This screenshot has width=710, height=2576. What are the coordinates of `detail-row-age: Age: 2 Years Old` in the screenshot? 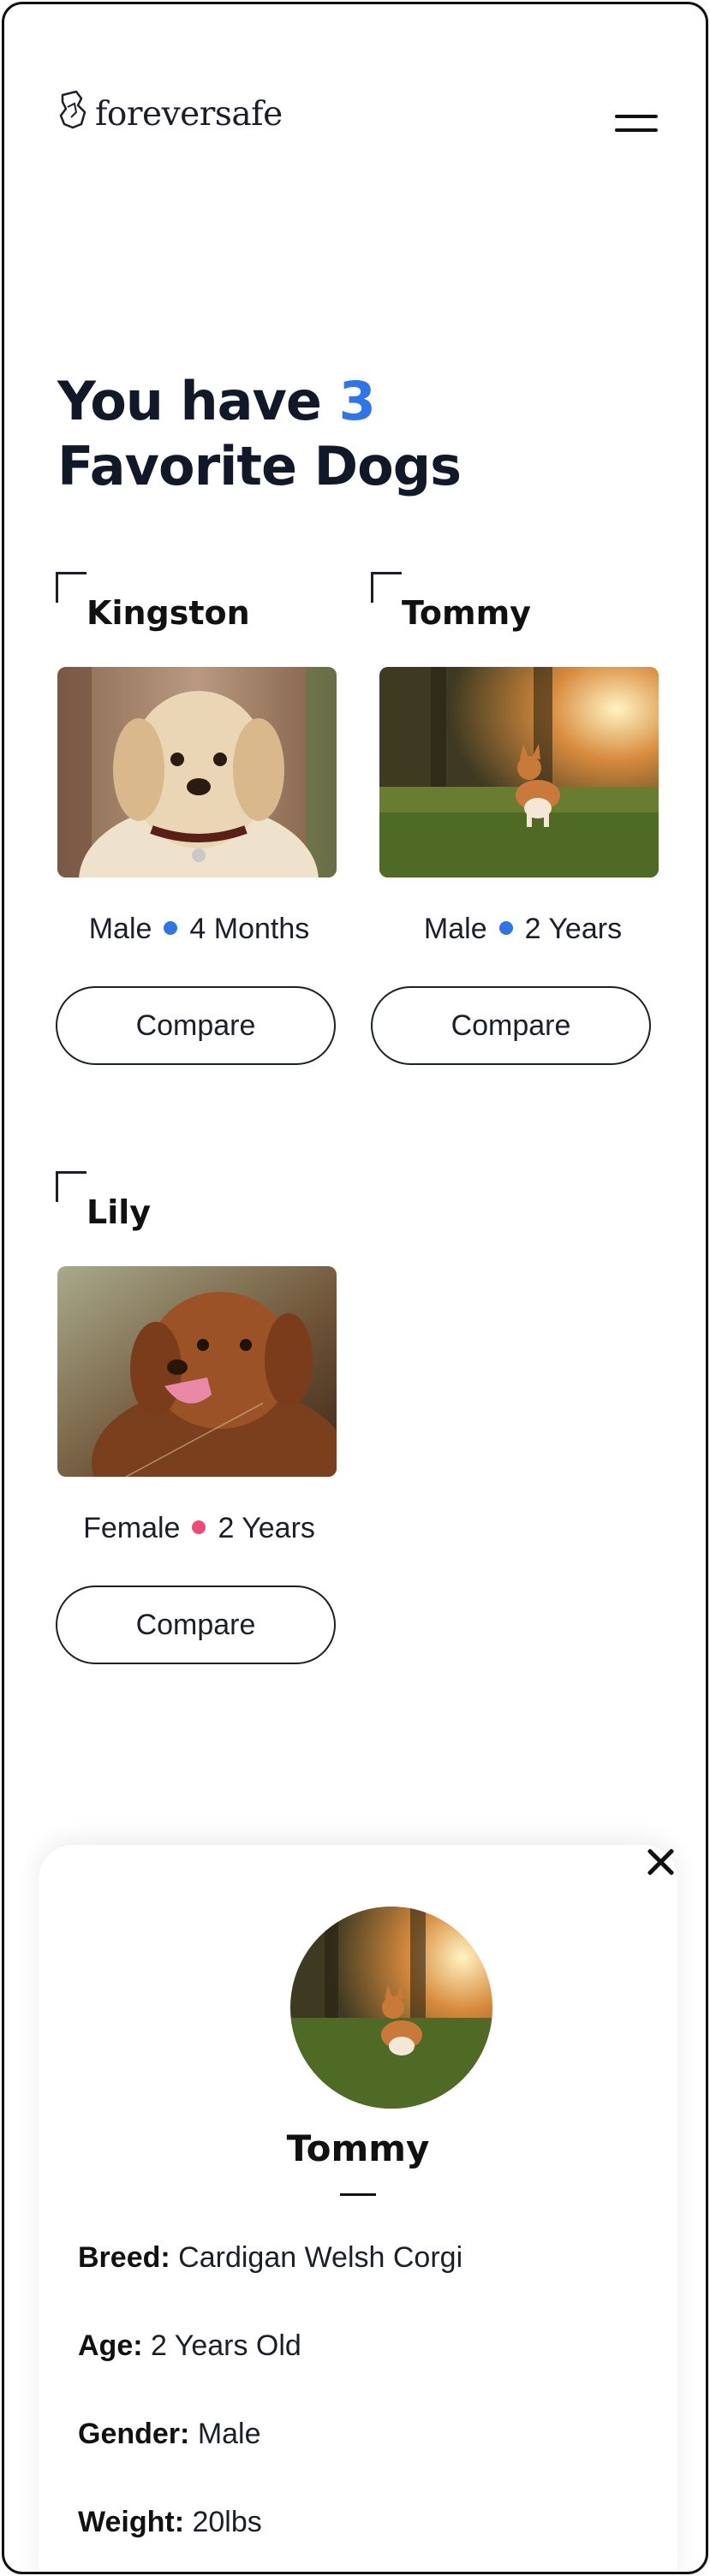 It's located at (189, 2346).